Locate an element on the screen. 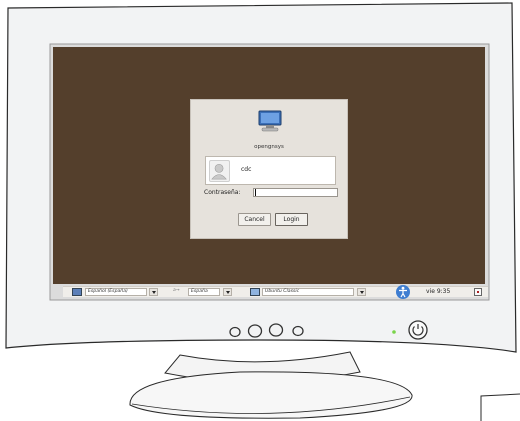 The image size is (520, 421). keyboard-selector: España is located at coordinates (204, 292).